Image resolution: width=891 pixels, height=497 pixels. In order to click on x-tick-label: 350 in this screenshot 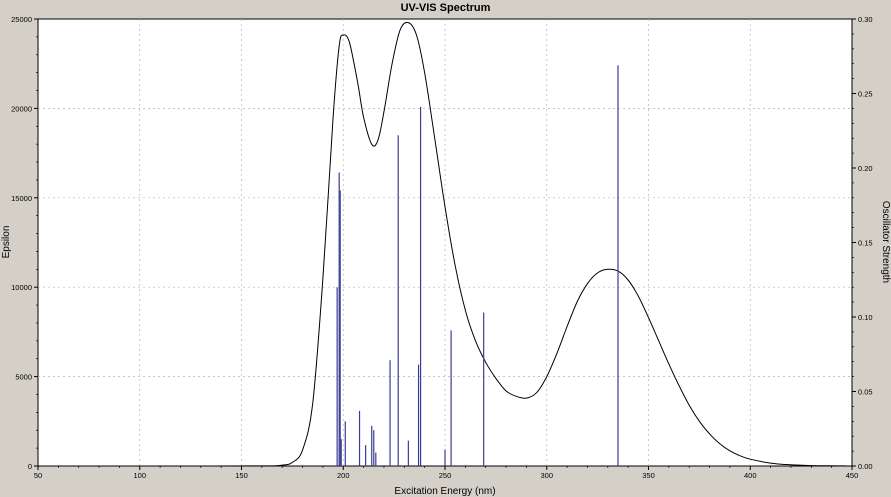, I will do `click(648, 475)`.